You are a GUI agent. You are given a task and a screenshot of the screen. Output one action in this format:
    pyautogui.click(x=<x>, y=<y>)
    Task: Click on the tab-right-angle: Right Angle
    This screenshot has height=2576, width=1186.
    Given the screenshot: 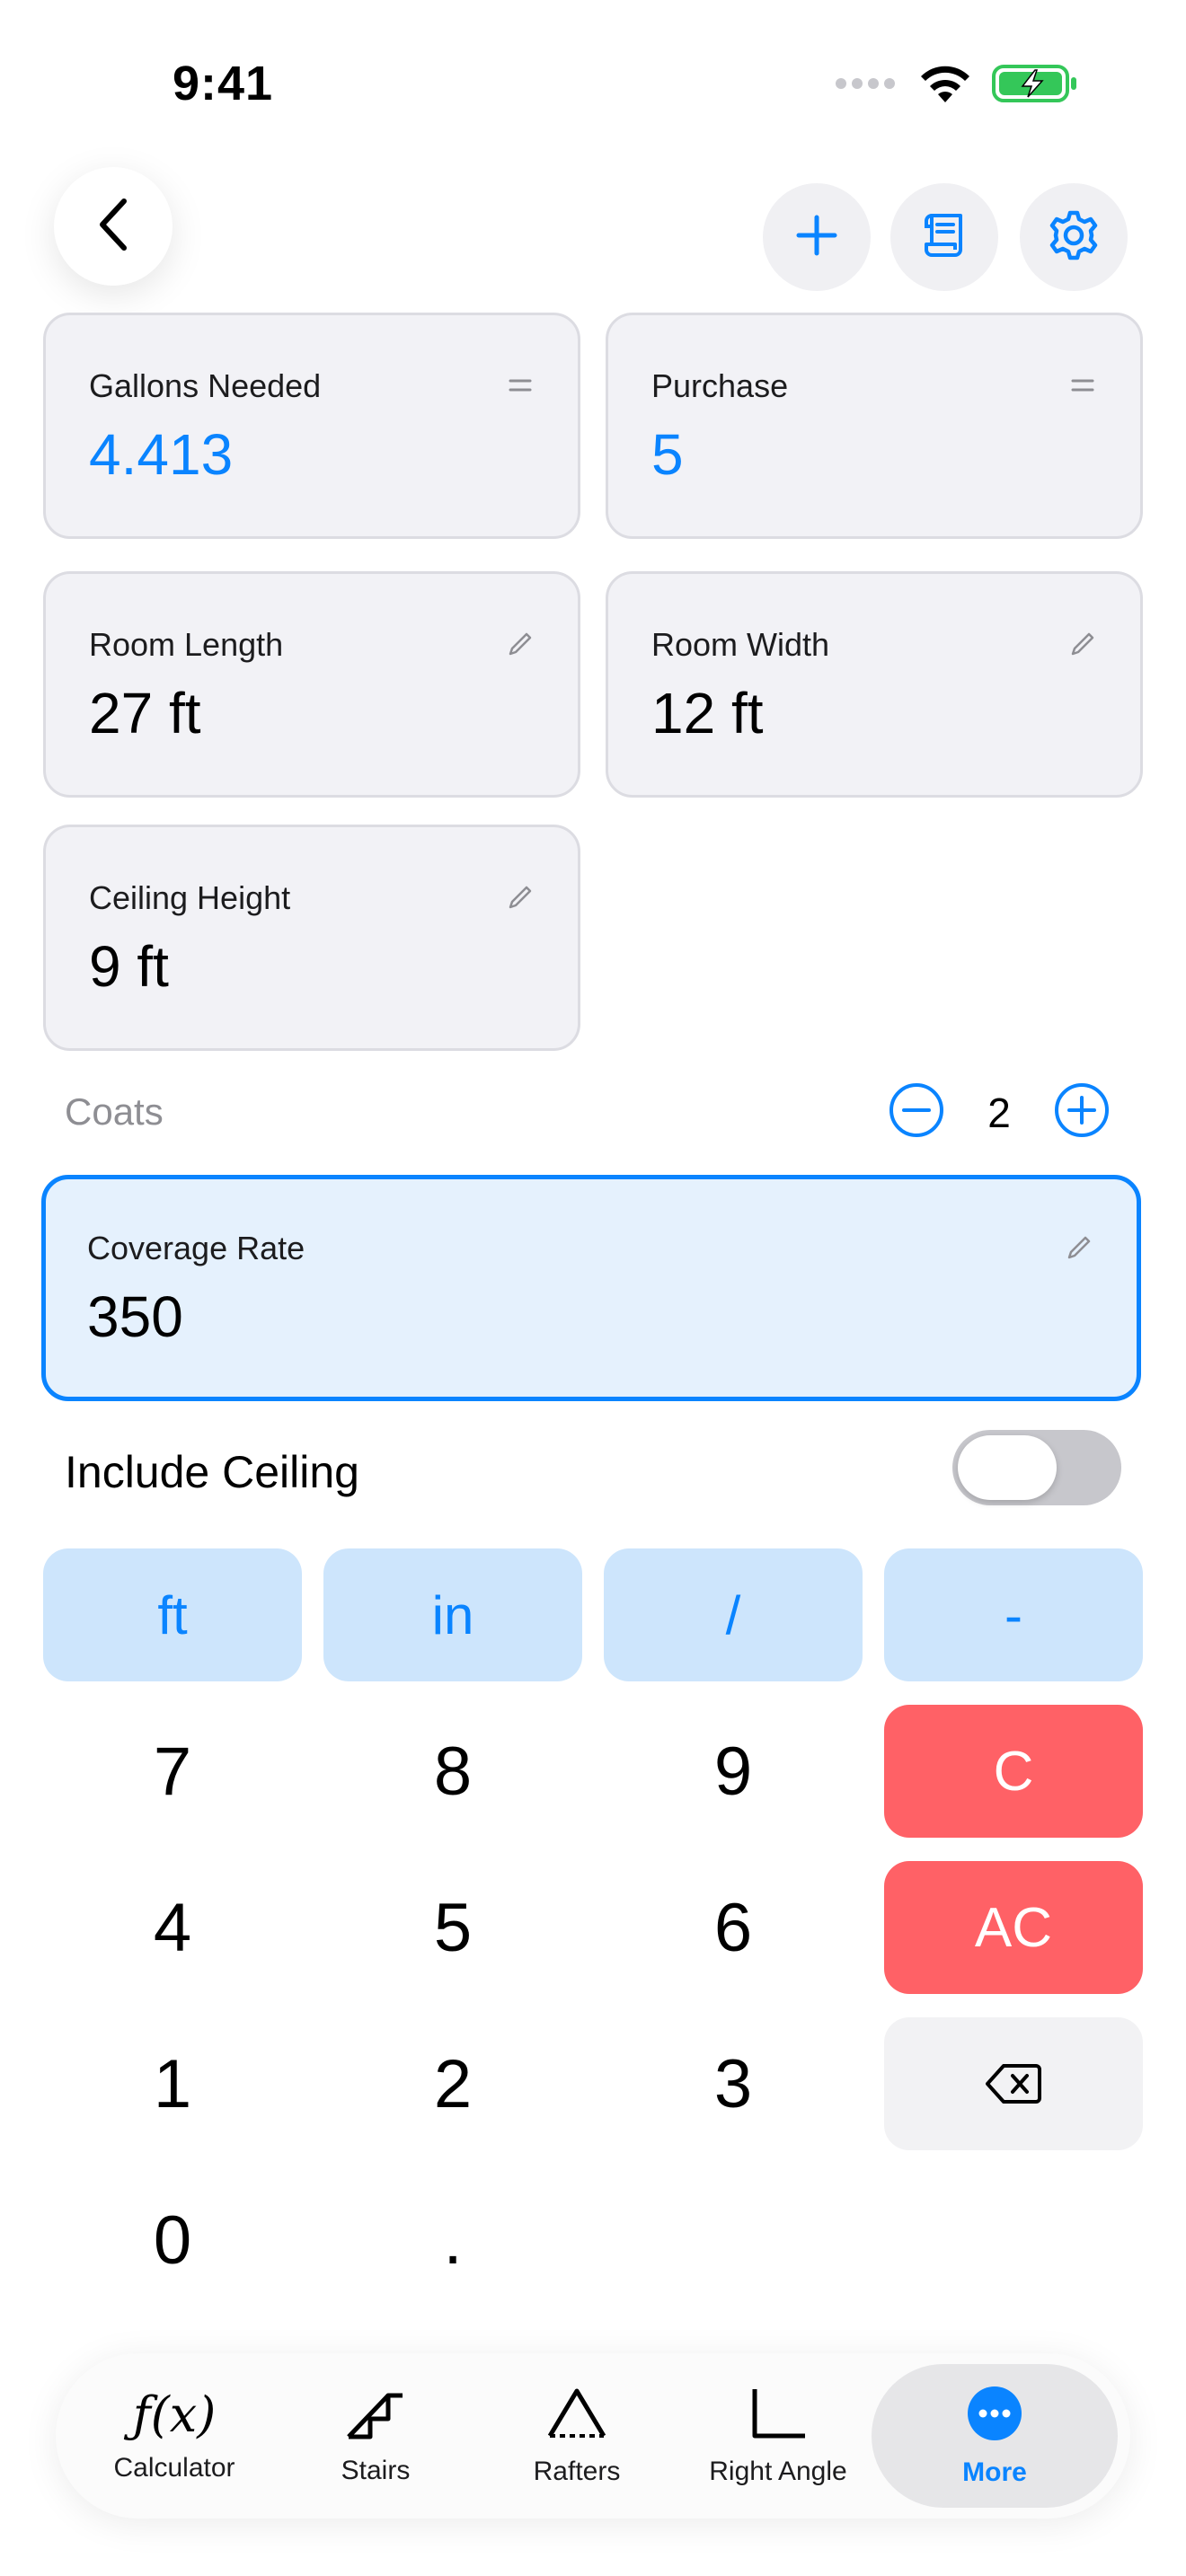 What is the action you would take?
    pyautogui.click(x=778, y=2436)
    